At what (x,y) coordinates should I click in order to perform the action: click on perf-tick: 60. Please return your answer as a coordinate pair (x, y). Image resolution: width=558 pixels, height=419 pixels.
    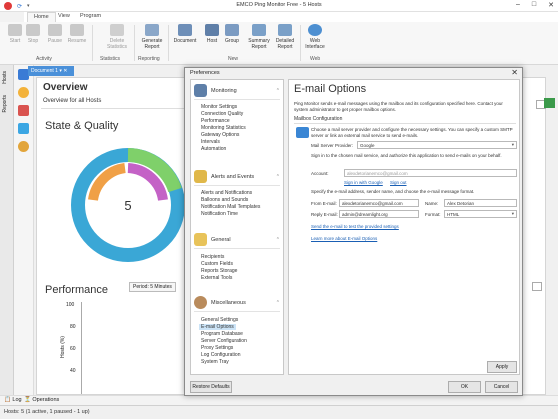
    Looking at the image, I should click on (73, 349).